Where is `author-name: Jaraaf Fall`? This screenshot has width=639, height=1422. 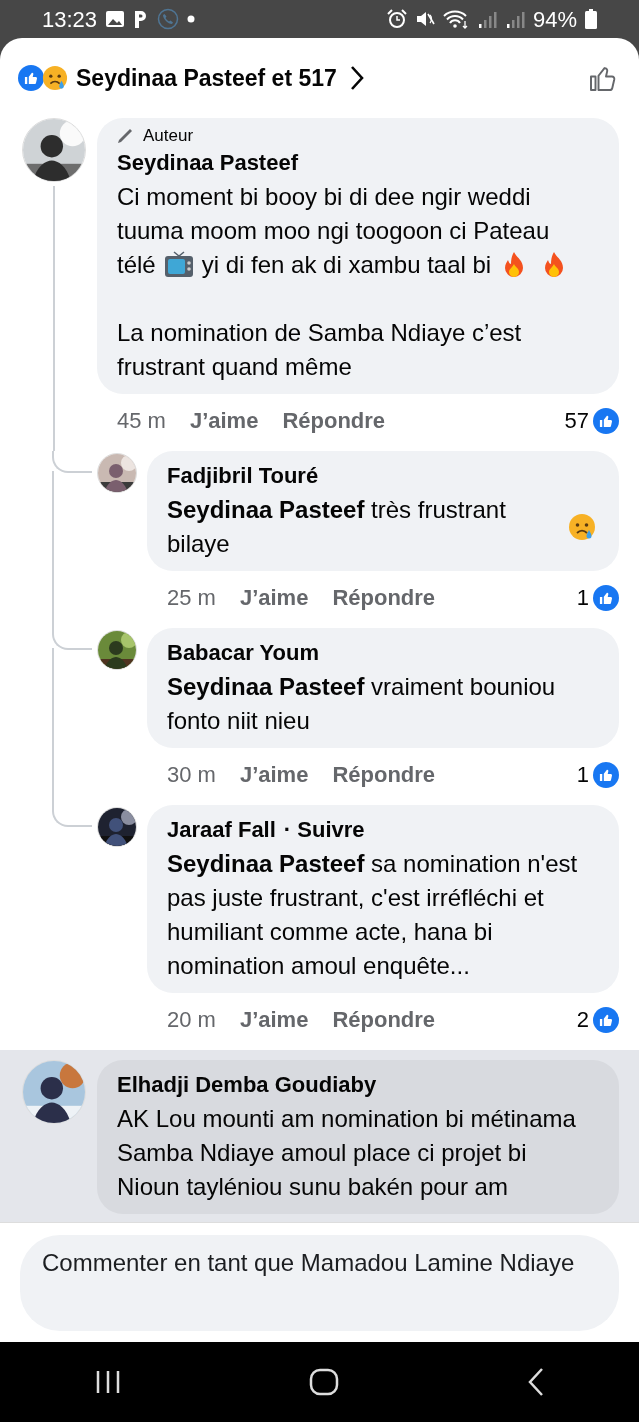
author-name: Jaraaf Fall is located at coordinates (221, 830).